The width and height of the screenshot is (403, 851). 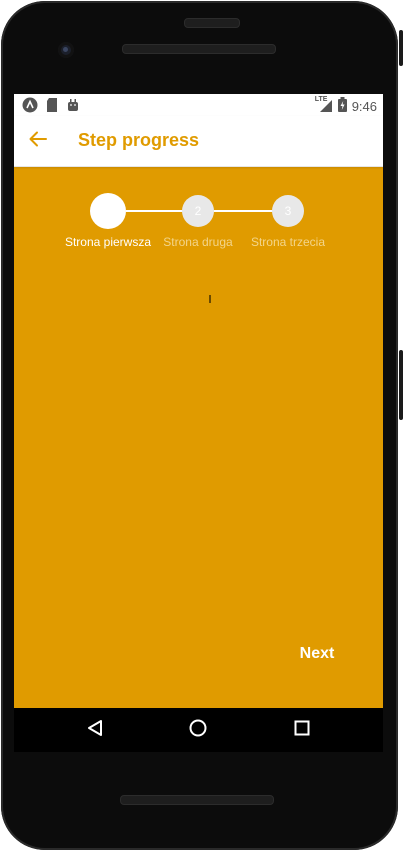 I want to click on top-speaker, so click(x=199, y=49).